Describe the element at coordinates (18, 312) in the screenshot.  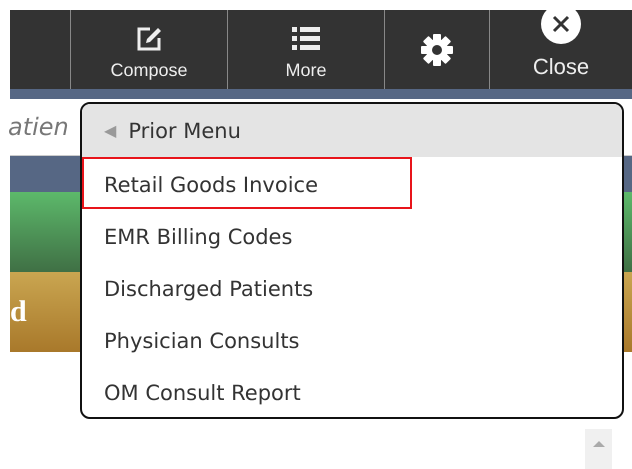
I see `banner-text: d` at that location.